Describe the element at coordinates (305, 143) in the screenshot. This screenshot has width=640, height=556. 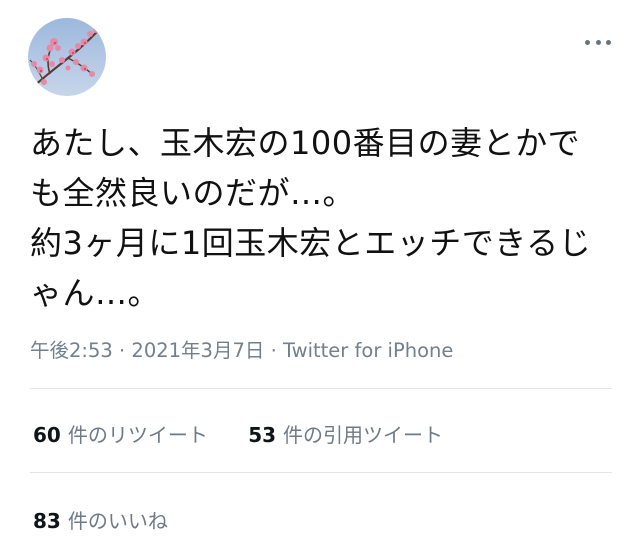
I see `tweet-text-line: あたし、玉木宏の100番目の妻とかで` at that location.